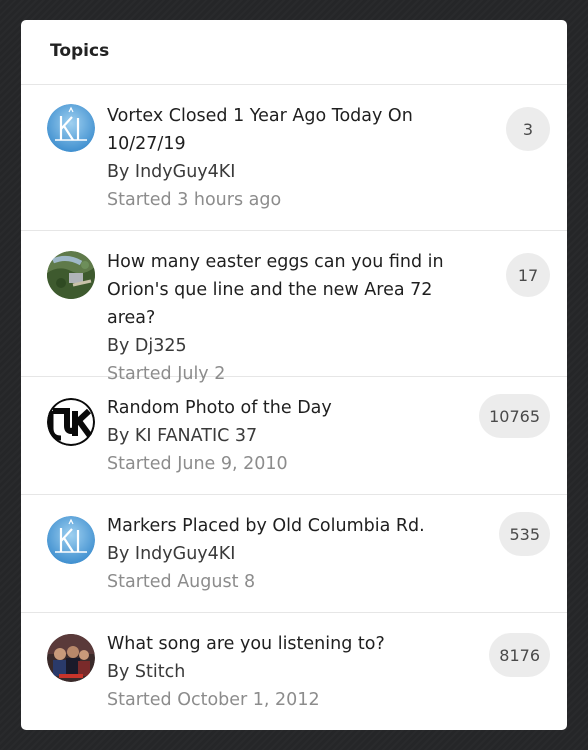 Image resolution: width=588 pixels, height=750 pixels. What do you see at coordinates (181, 582) in the screenshot?
I see `topic-started: Started August 8` at bounding box center [181, 582].